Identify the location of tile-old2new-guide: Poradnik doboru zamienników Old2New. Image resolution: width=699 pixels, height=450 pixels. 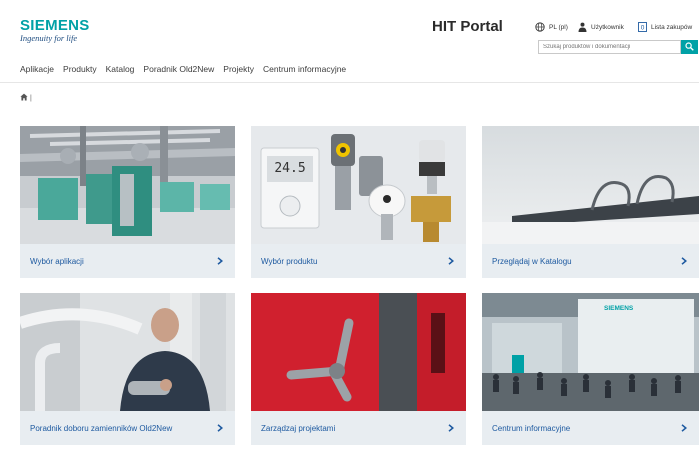
(127, 369).